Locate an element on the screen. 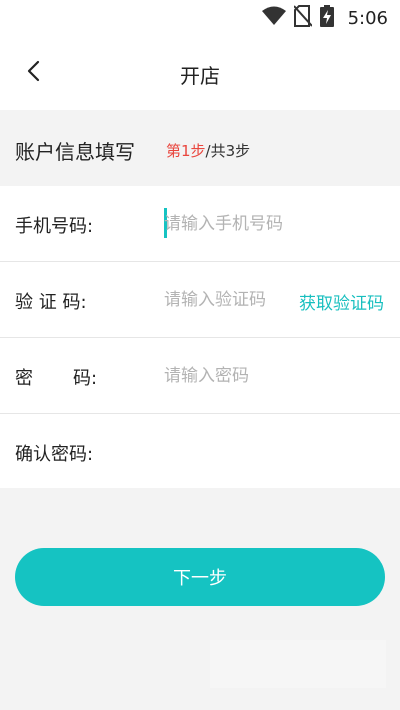 The width and height of the screenshot is (400, 710). phone-row: 手机号码: is located at coordinates (200, 224).